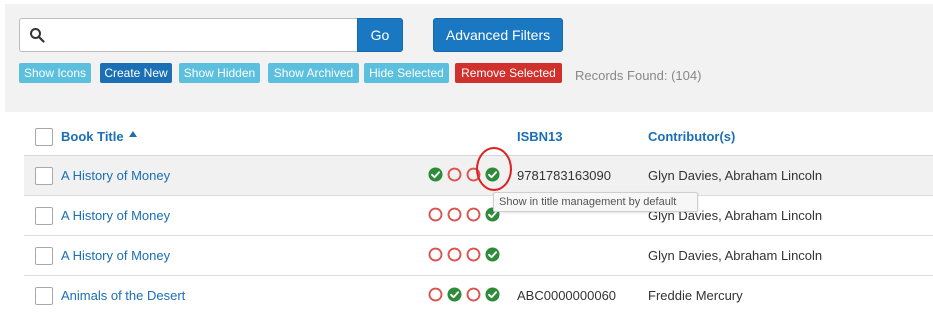  I want to click on hide-selected-button: Hide Selected, so click(406, 73).